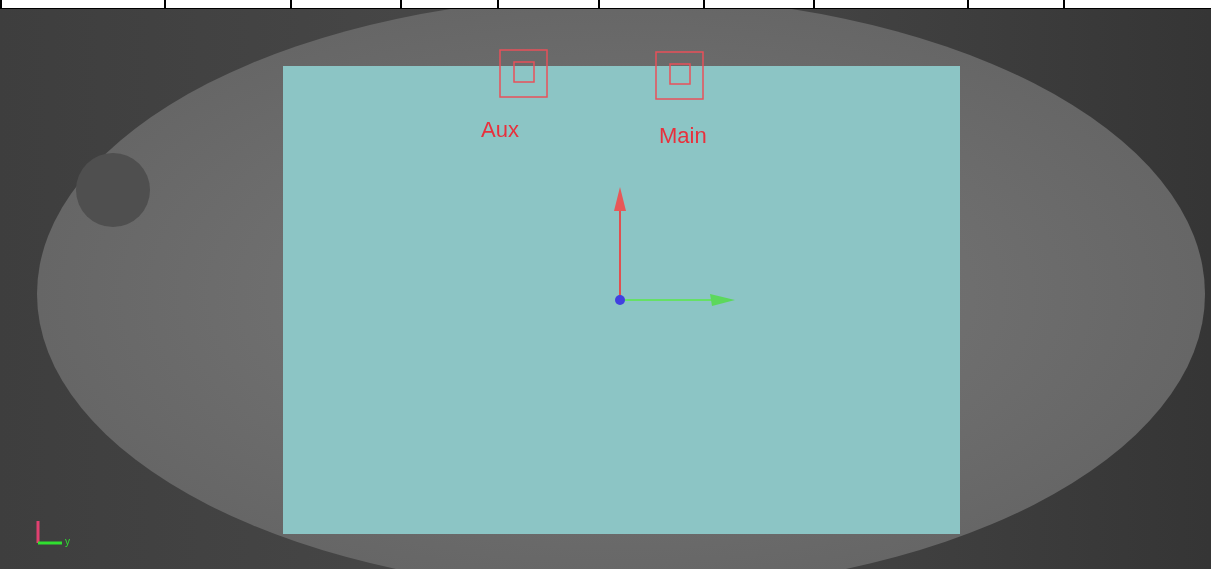  What do you see at coordinates (674, 246) in the screenshot?
I see `transform-gizmo` at bounding box center [674, 246].